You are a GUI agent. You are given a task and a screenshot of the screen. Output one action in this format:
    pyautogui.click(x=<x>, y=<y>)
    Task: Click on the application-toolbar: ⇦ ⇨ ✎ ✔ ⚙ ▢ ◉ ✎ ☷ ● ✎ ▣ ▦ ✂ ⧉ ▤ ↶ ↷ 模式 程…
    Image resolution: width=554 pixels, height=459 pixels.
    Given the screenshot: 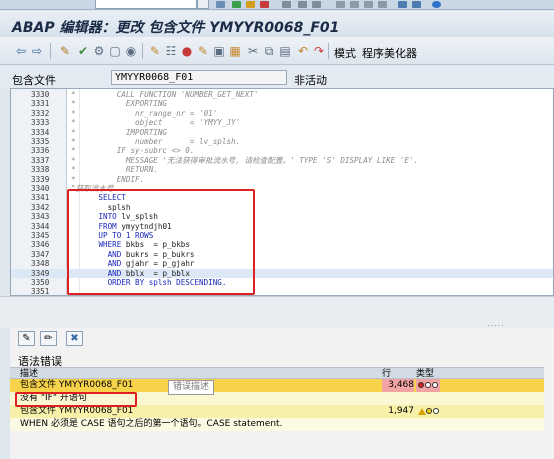 What is the action you would take?
    pyautogui.click(x=277, y=51)
    